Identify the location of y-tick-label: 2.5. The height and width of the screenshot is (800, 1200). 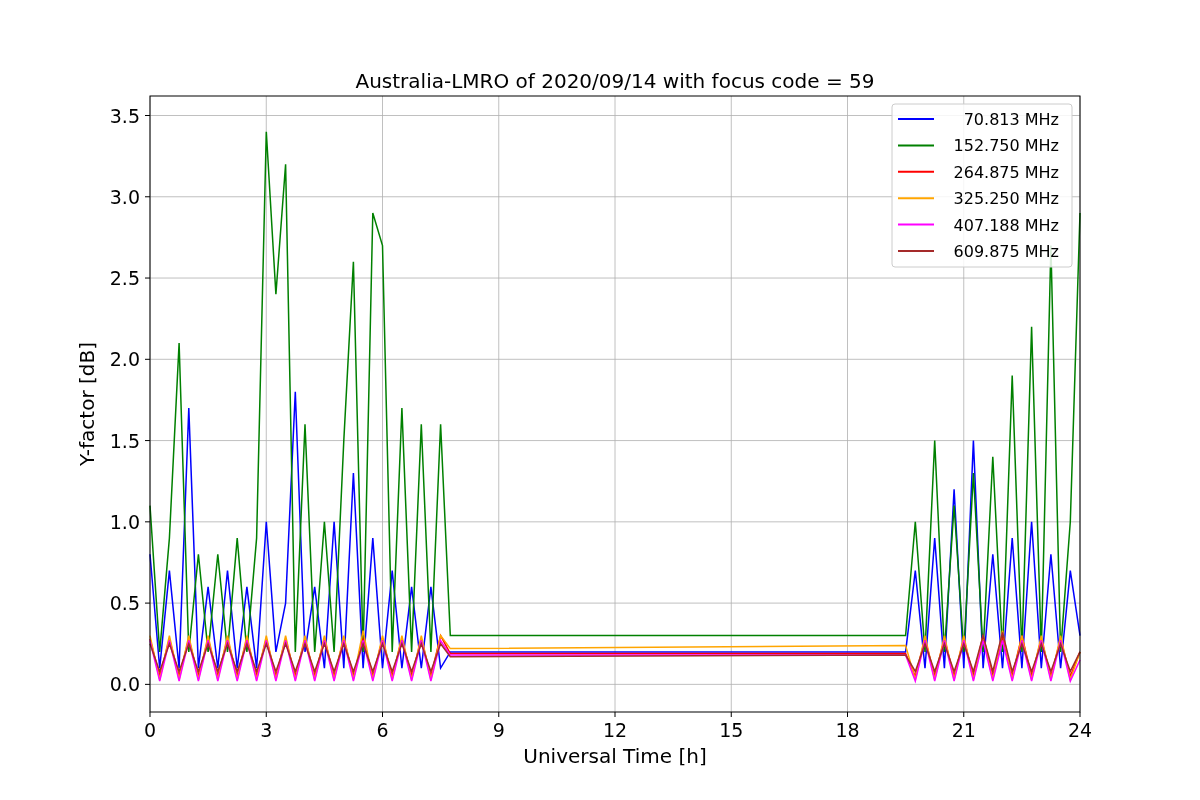
(124, 278).